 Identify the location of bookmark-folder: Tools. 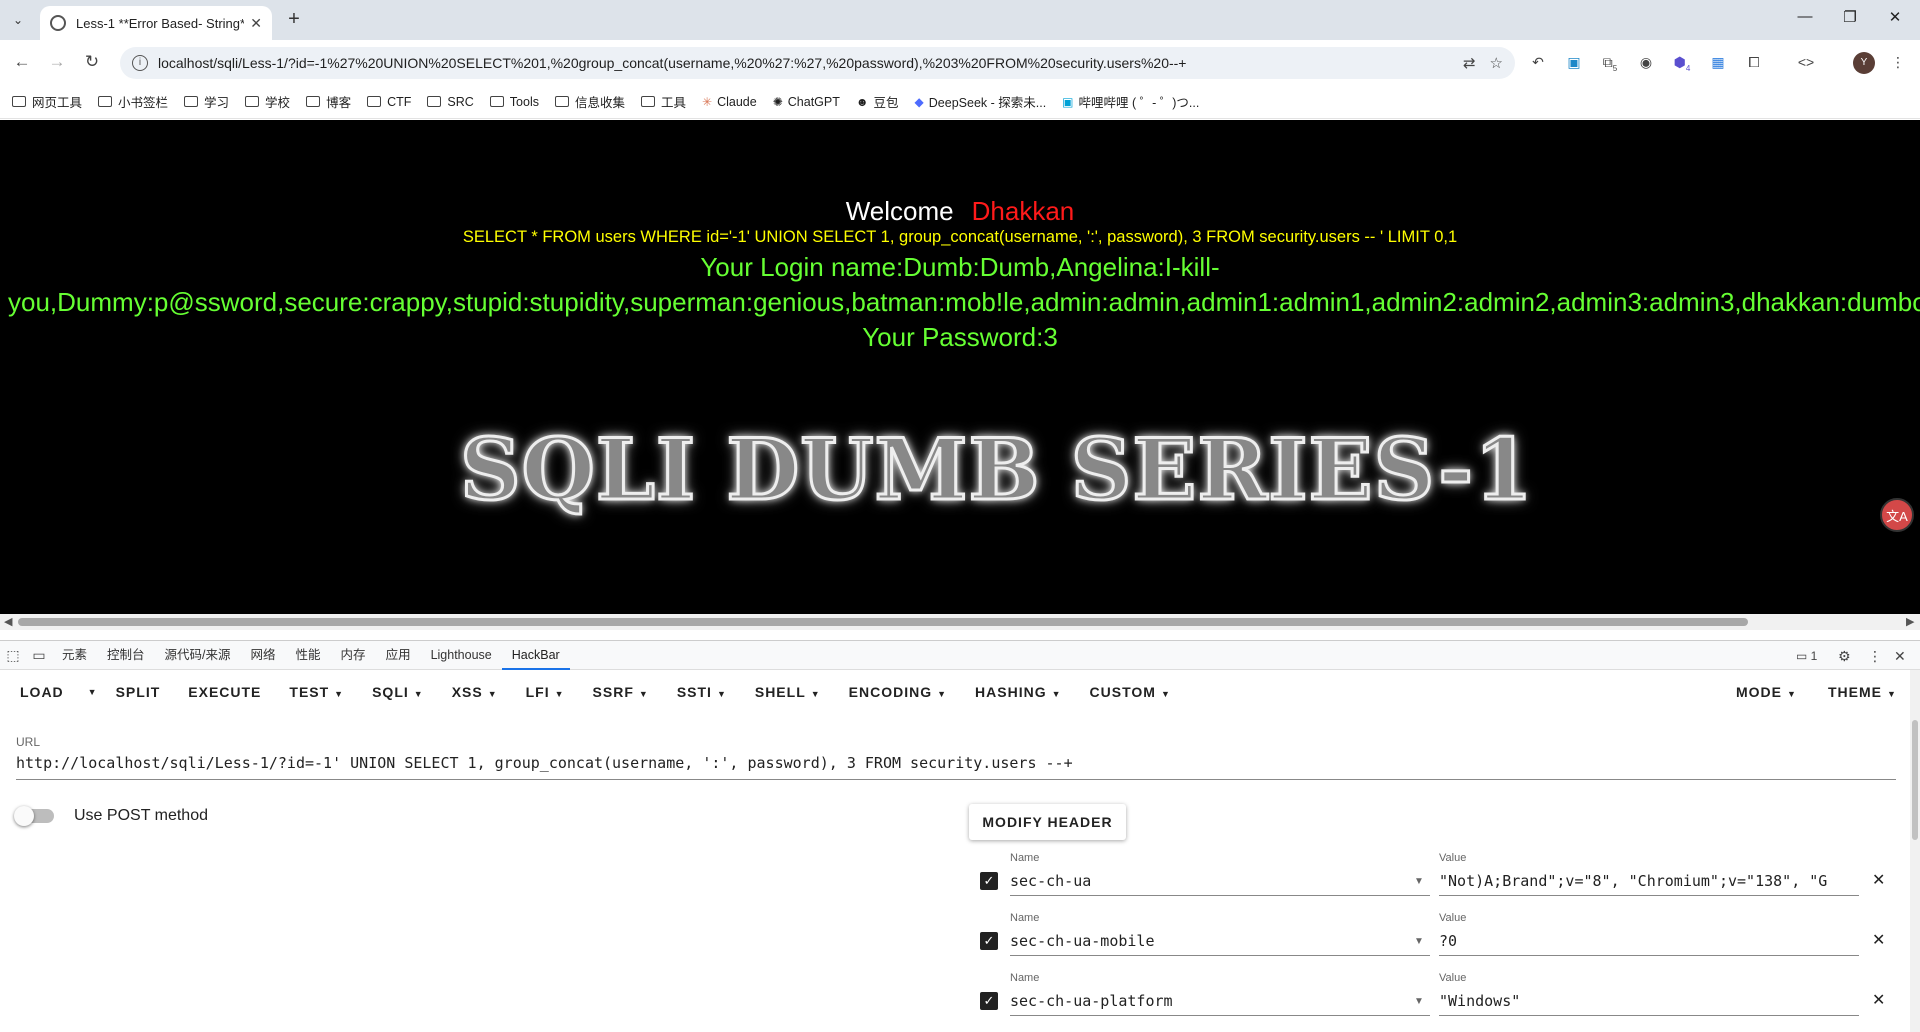
(514, 102).